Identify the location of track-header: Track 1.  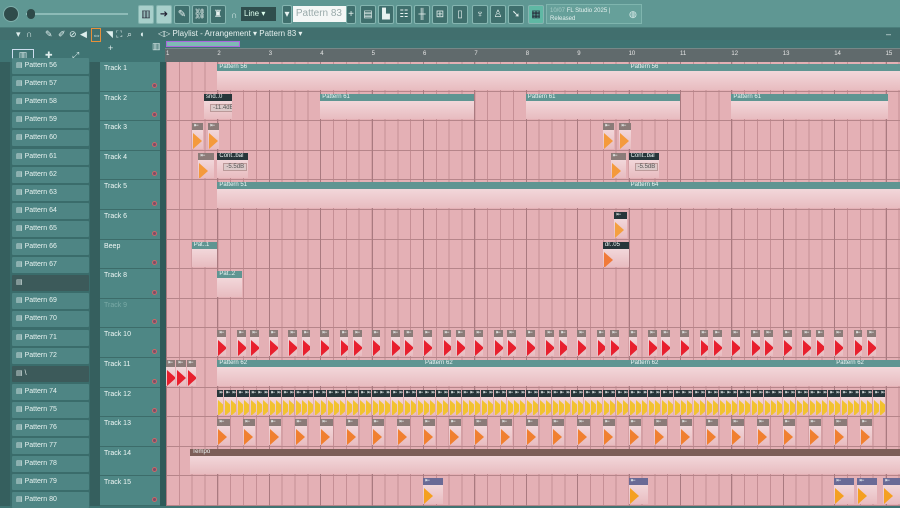
(130, 77).